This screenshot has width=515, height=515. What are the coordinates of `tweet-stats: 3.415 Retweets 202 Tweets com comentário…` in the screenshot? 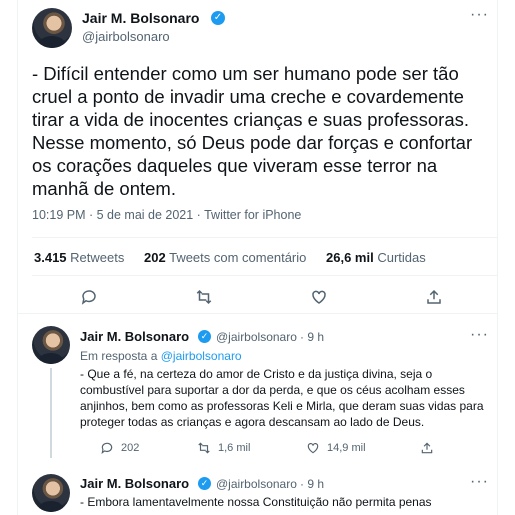 It's located at (238, 257).